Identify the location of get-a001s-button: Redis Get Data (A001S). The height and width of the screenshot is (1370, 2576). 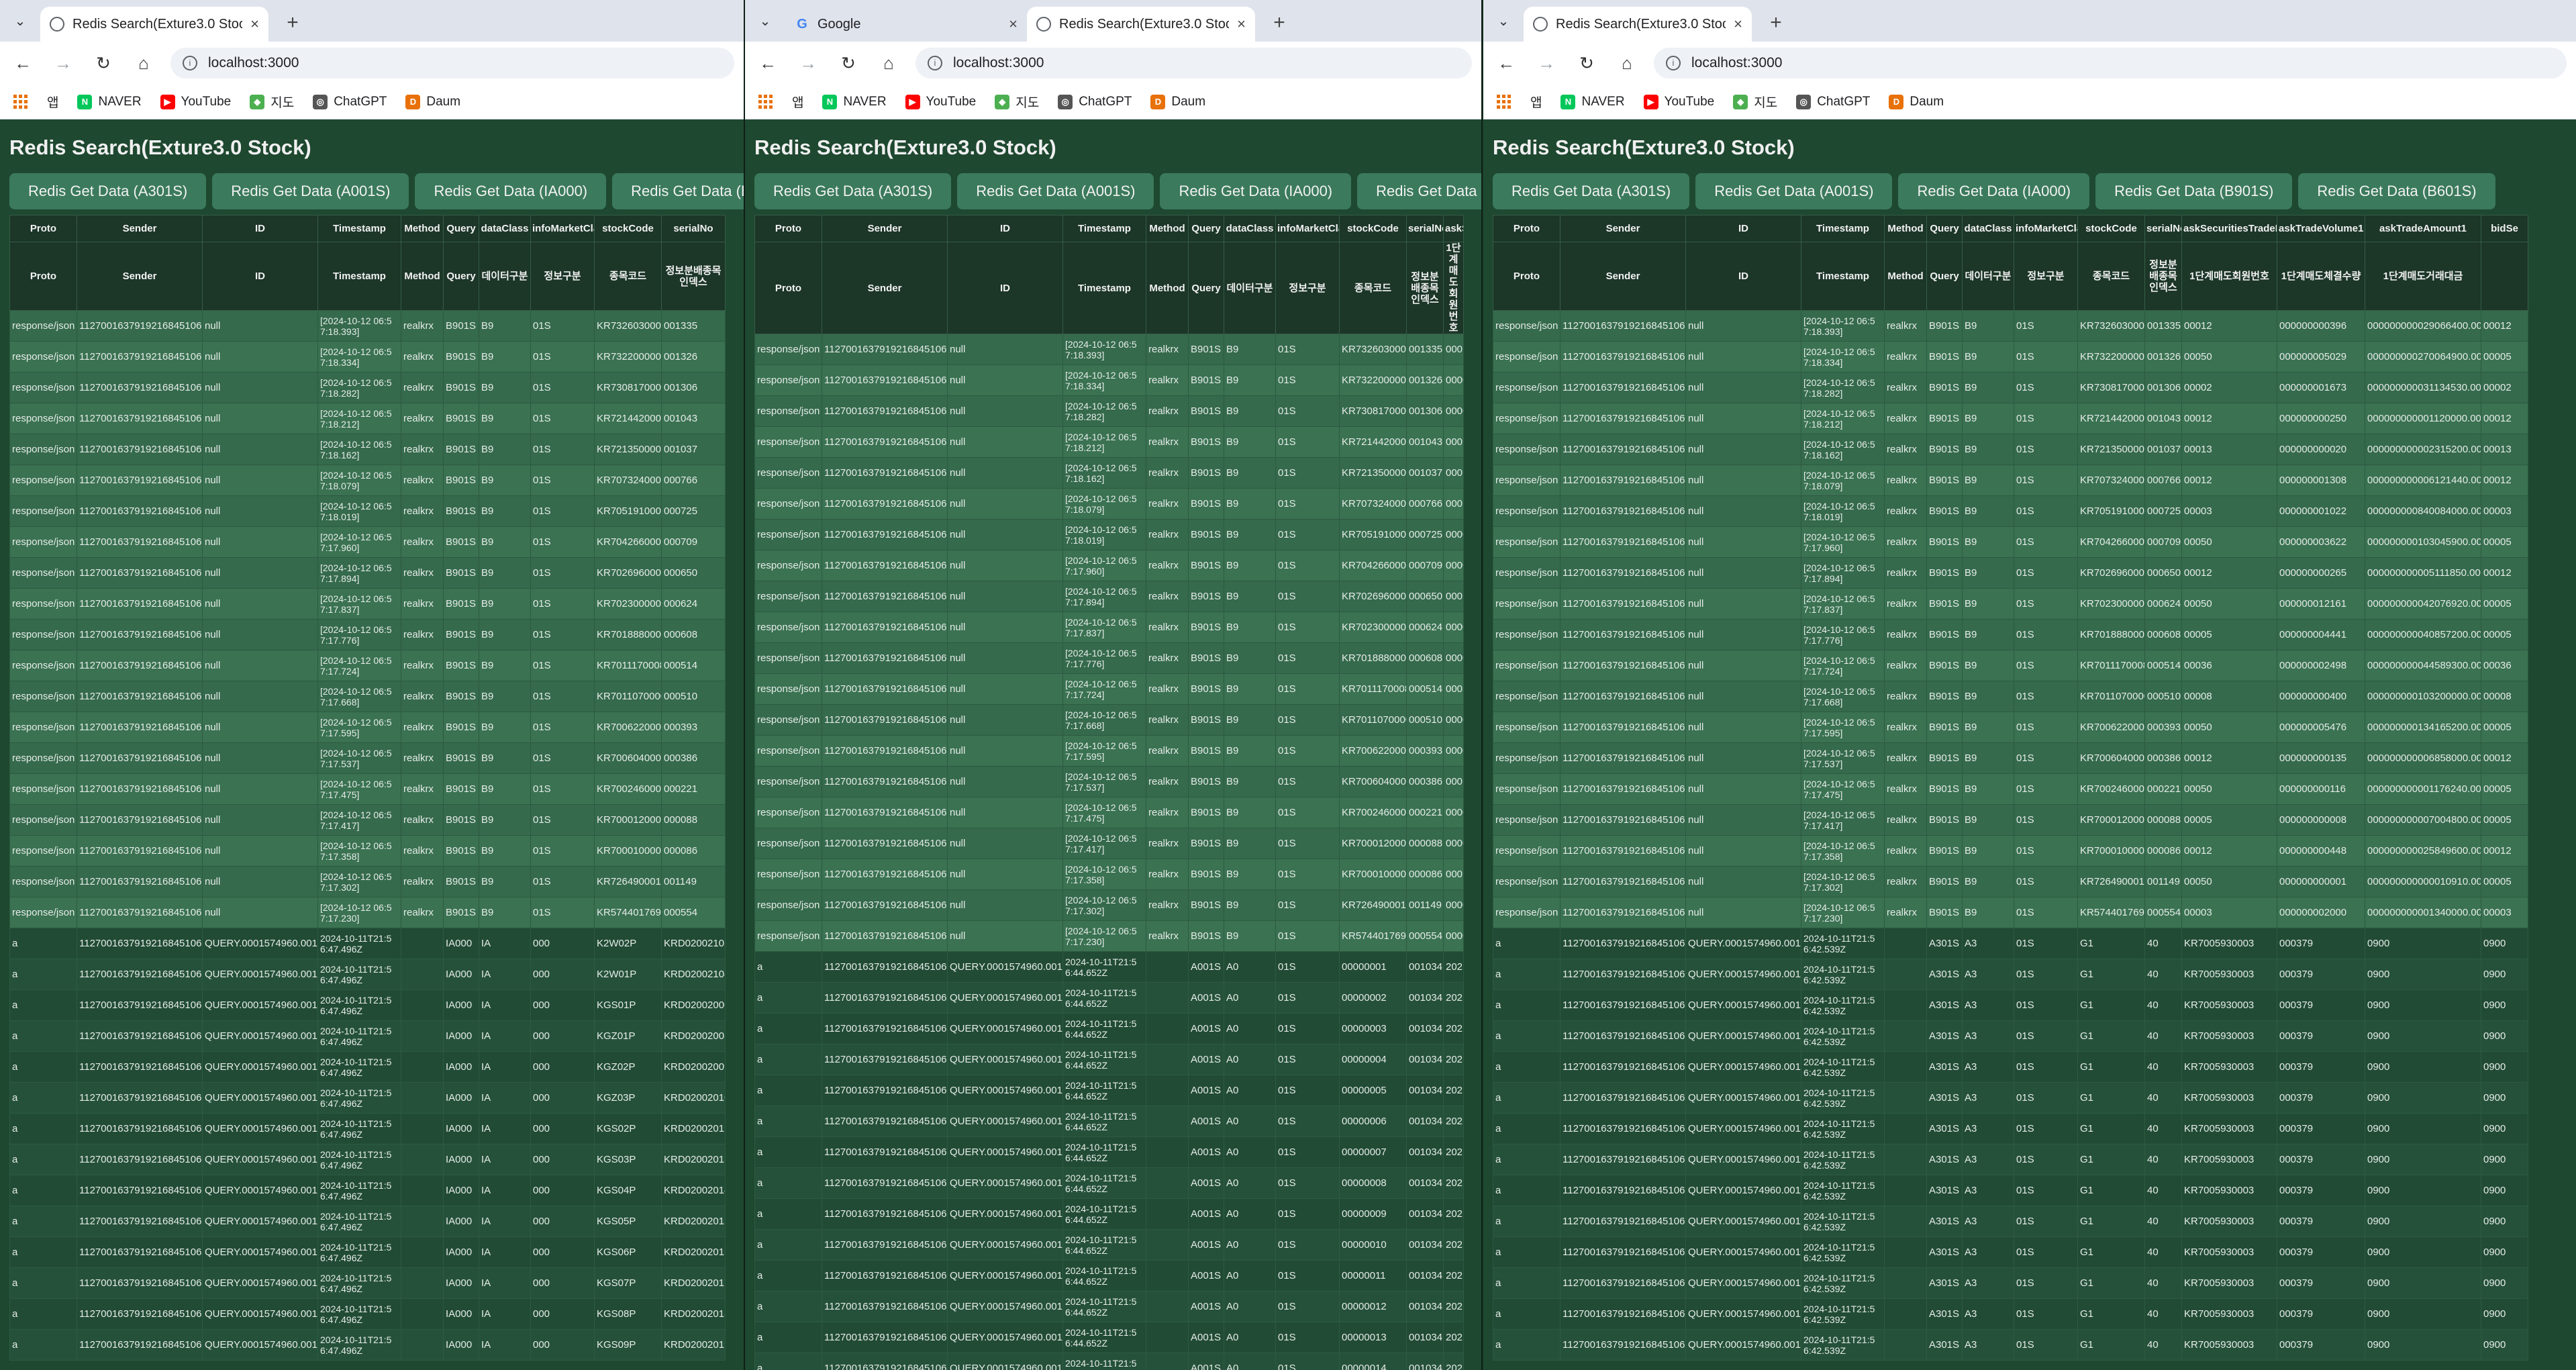
(1055, 191).